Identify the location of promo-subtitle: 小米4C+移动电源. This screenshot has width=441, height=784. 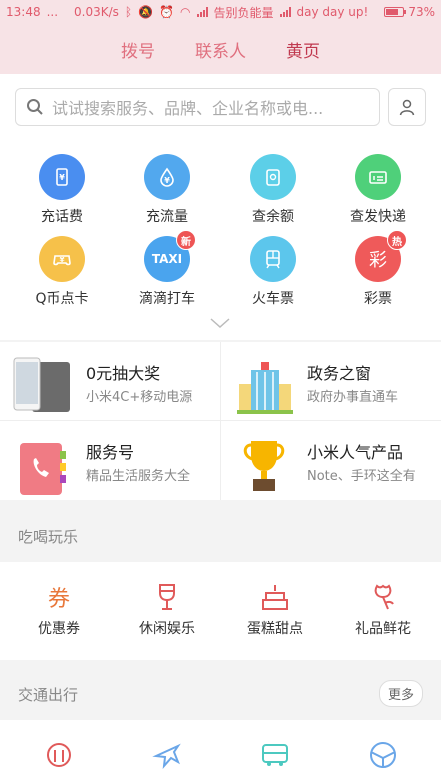
(139, 397).